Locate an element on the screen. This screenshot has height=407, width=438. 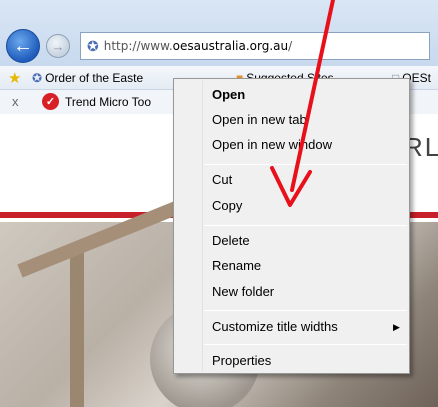
annotation-arrow-icon is located at coordinates (302, 103).